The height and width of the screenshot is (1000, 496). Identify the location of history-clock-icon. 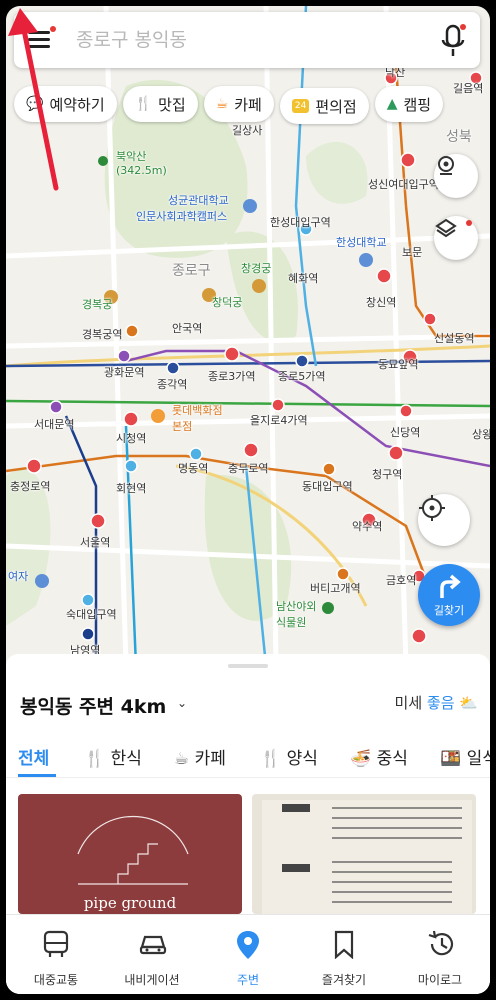
(441, 943).